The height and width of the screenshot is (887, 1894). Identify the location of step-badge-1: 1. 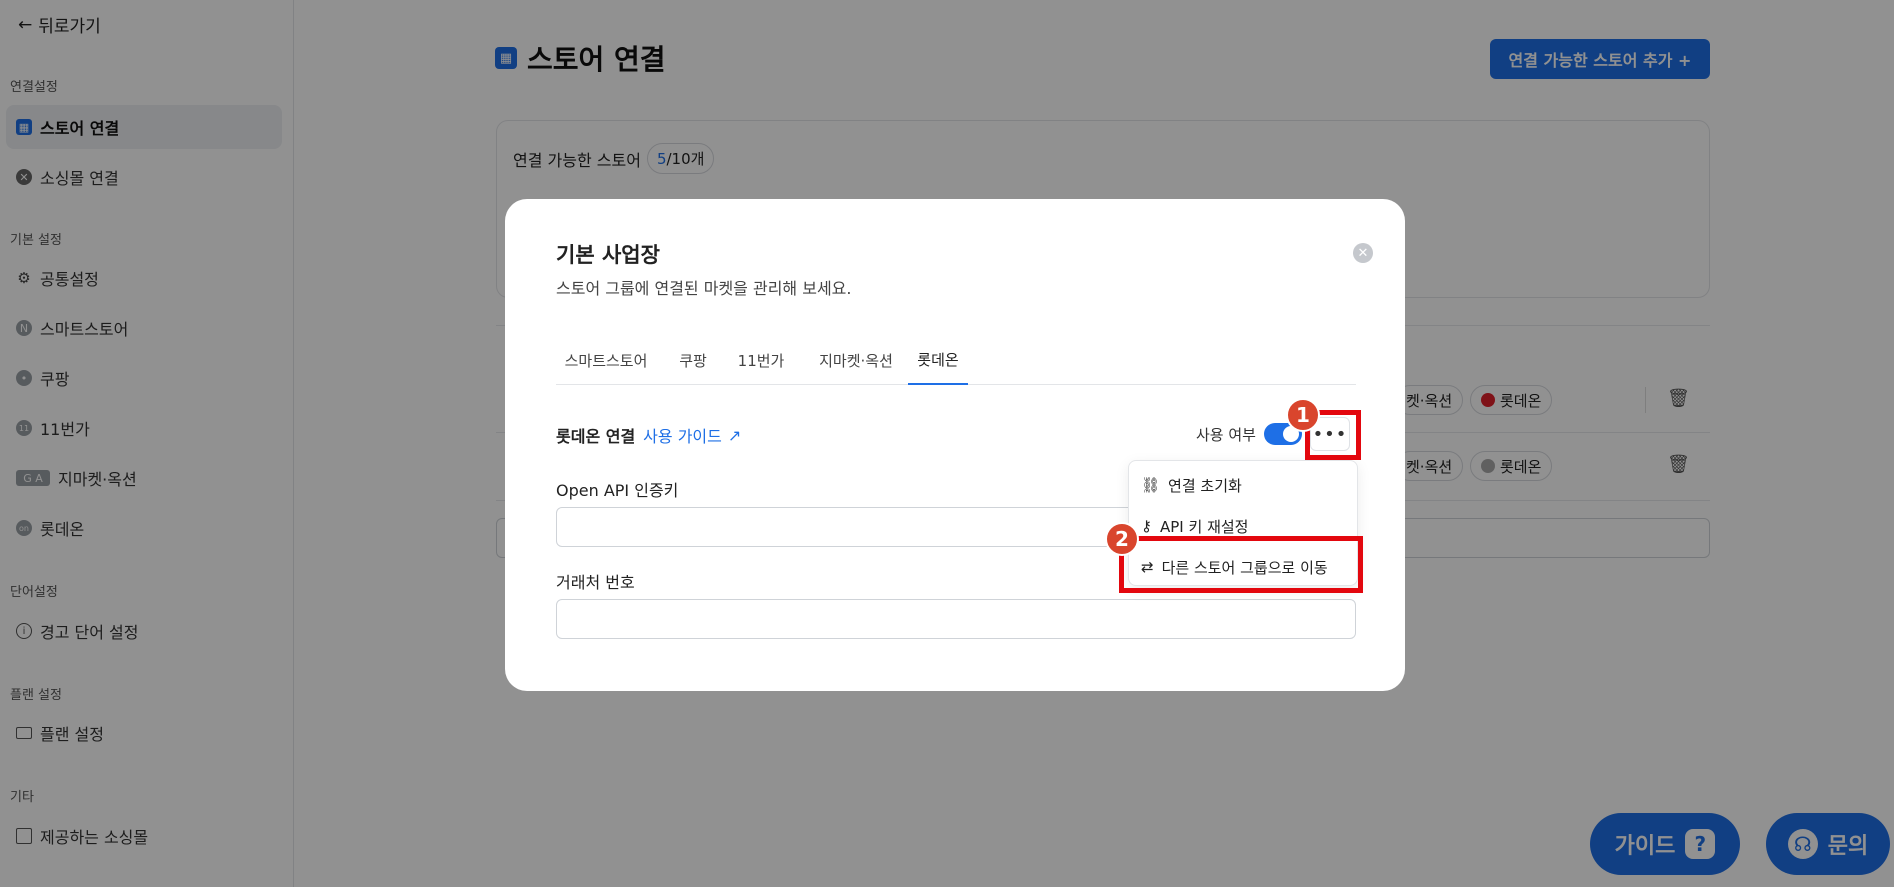
(1303, 415).